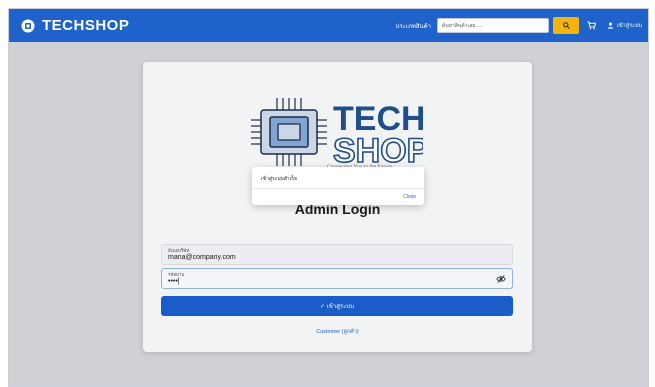 Image resolution: width=655 pixels, height=387 pixels. I want to click on password-value: ••••|, so click(174, 281).